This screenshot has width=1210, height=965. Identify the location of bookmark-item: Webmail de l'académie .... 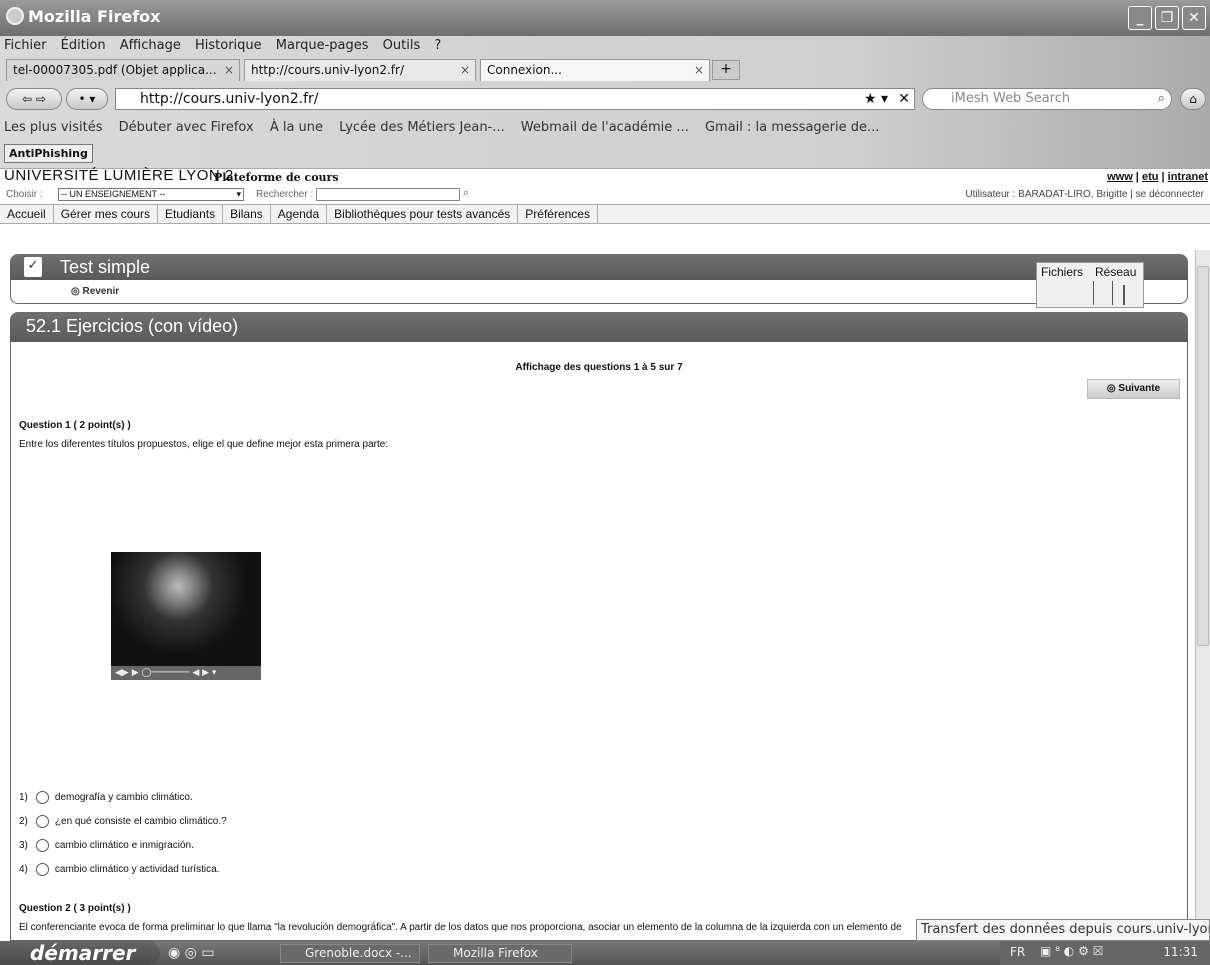
(605, 127).